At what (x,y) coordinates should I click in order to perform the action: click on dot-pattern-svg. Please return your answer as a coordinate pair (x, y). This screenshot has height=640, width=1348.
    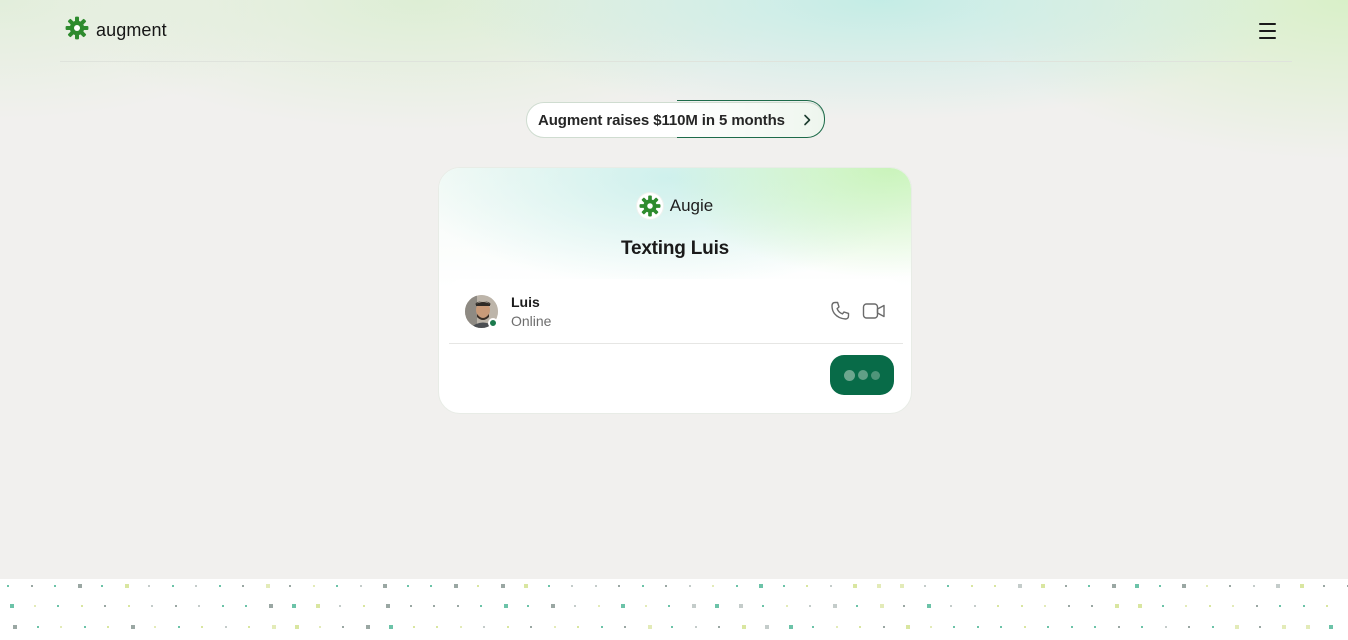
    Looking at the image, I should click on (677, 606).